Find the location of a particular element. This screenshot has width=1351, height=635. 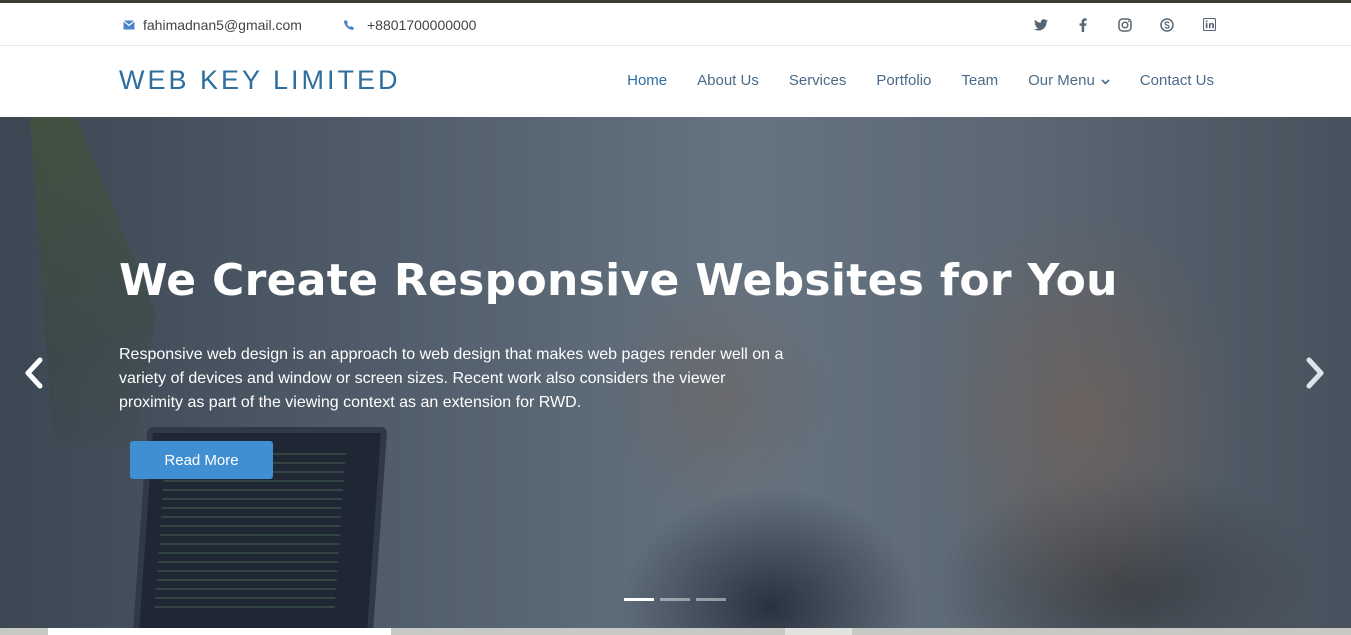

nav-about-us: About Us is located at coordinates (728, 80).